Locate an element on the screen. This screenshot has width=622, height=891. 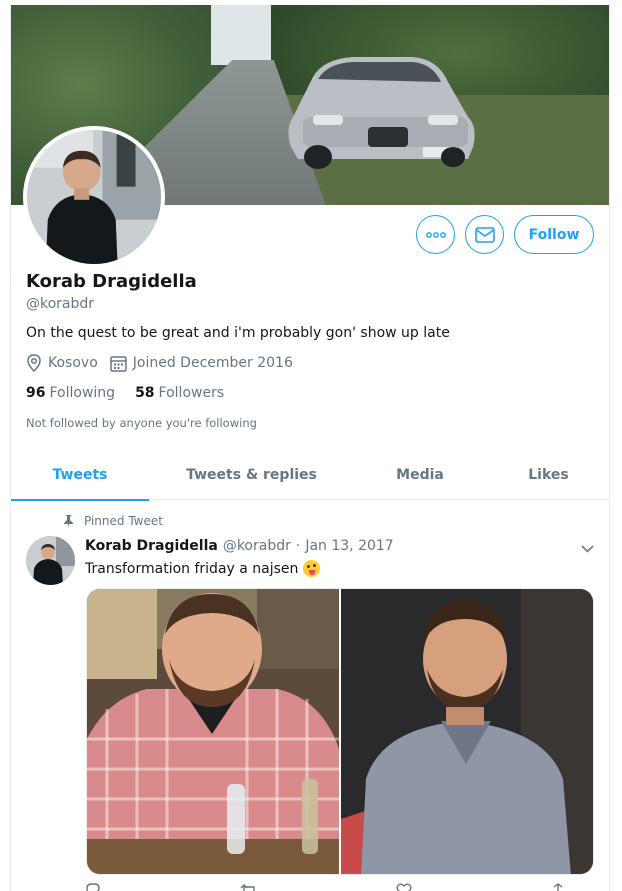
profile-avatar is located at coordinates (94, 197).